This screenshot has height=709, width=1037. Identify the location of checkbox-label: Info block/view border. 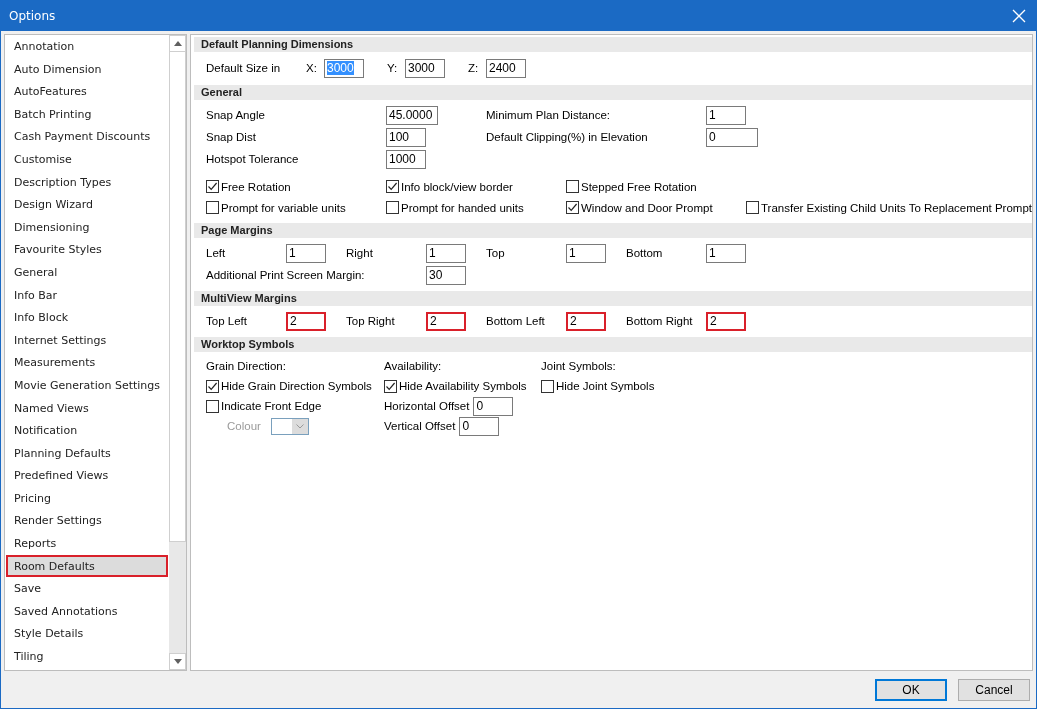
(457, 186).